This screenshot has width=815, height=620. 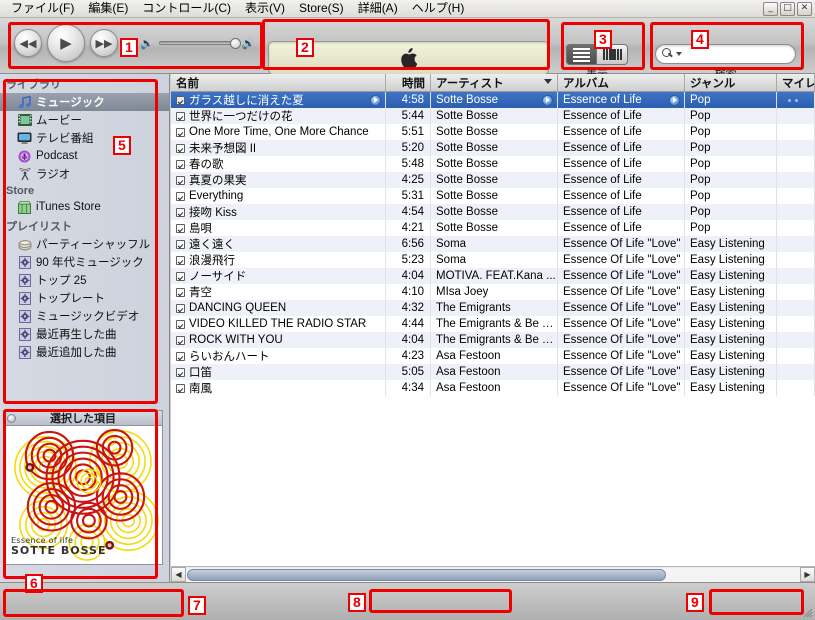 What do you see at coordinates (790, 100) in the screenshot?
I see `rating-dots` at bounding box center [790, 100].